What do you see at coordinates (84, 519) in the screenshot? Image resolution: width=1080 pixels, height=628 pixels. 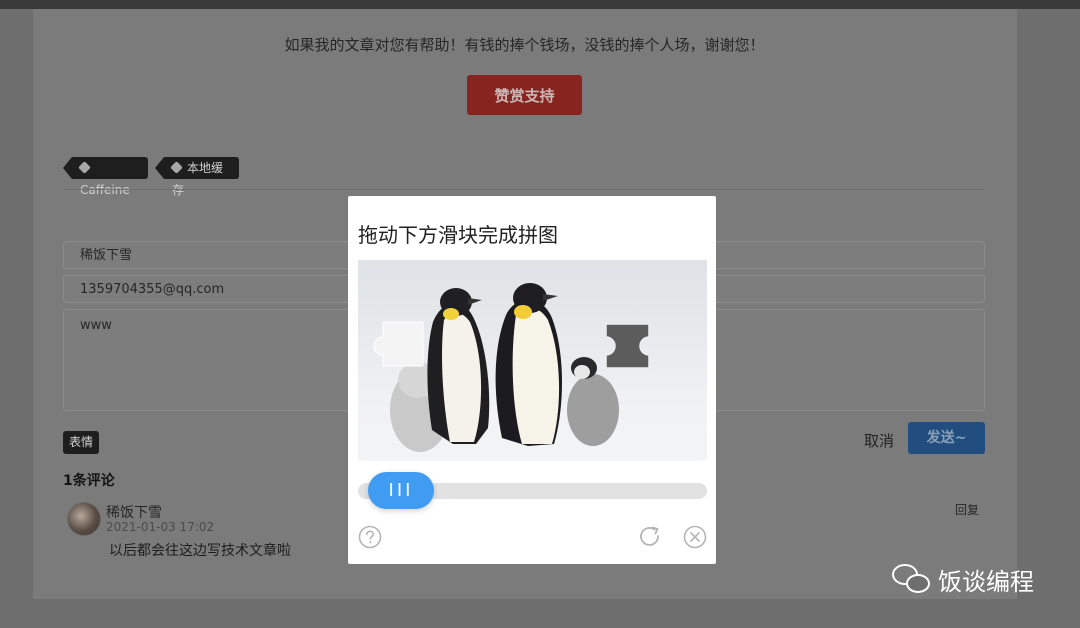 I see `avatar` at bounding box center [84, 519].